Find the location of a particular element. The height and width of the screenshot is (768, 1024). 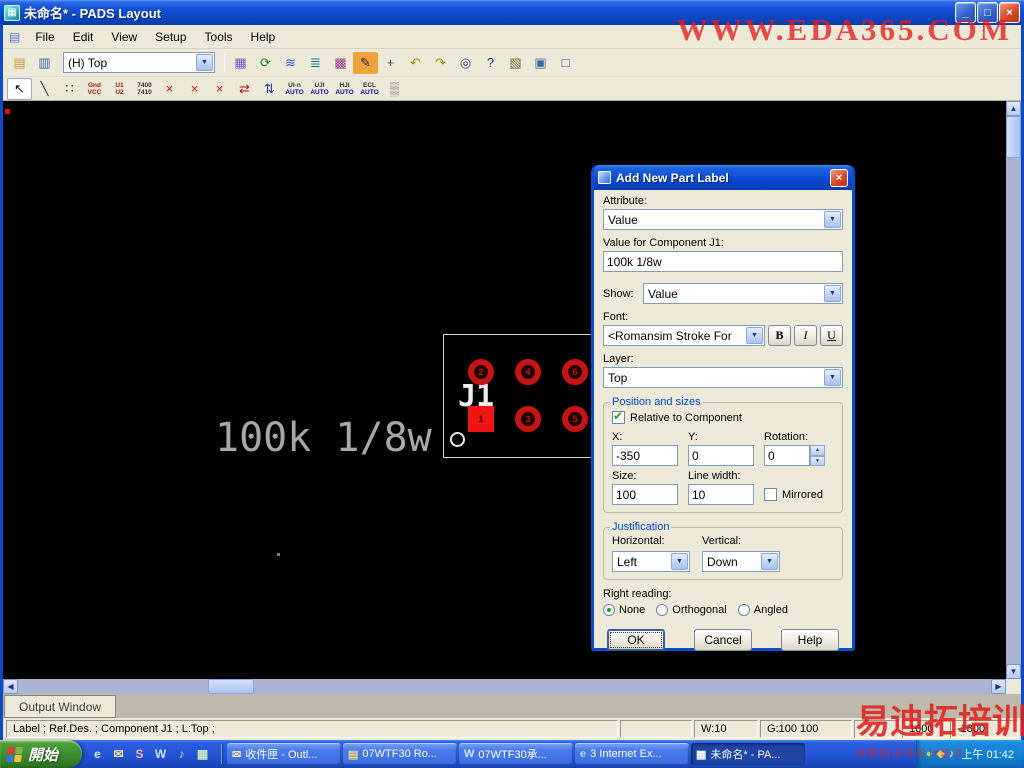

pad-6: 6 is located at coordinates (575, 372).